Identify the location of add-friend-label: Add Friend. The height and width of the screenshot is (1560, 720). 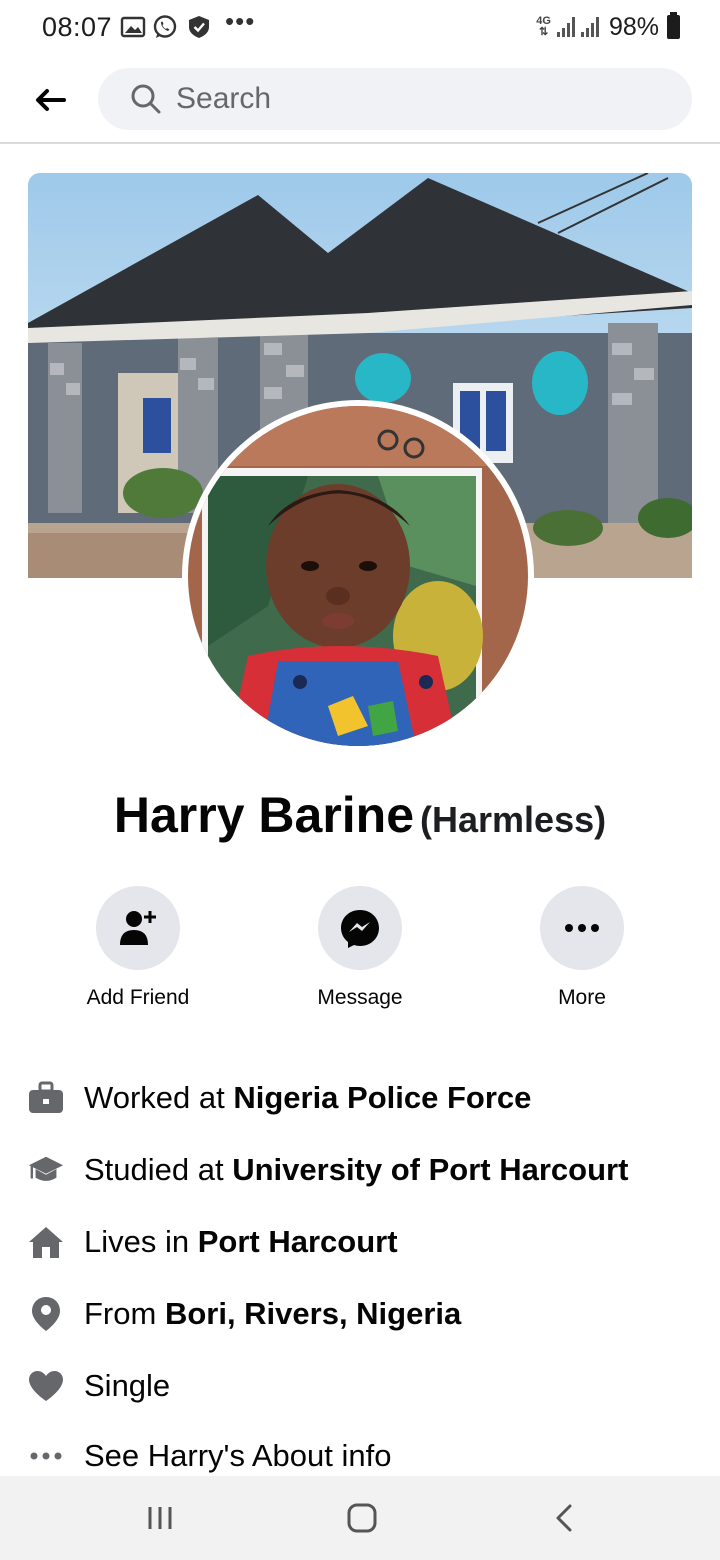
(138, 997).